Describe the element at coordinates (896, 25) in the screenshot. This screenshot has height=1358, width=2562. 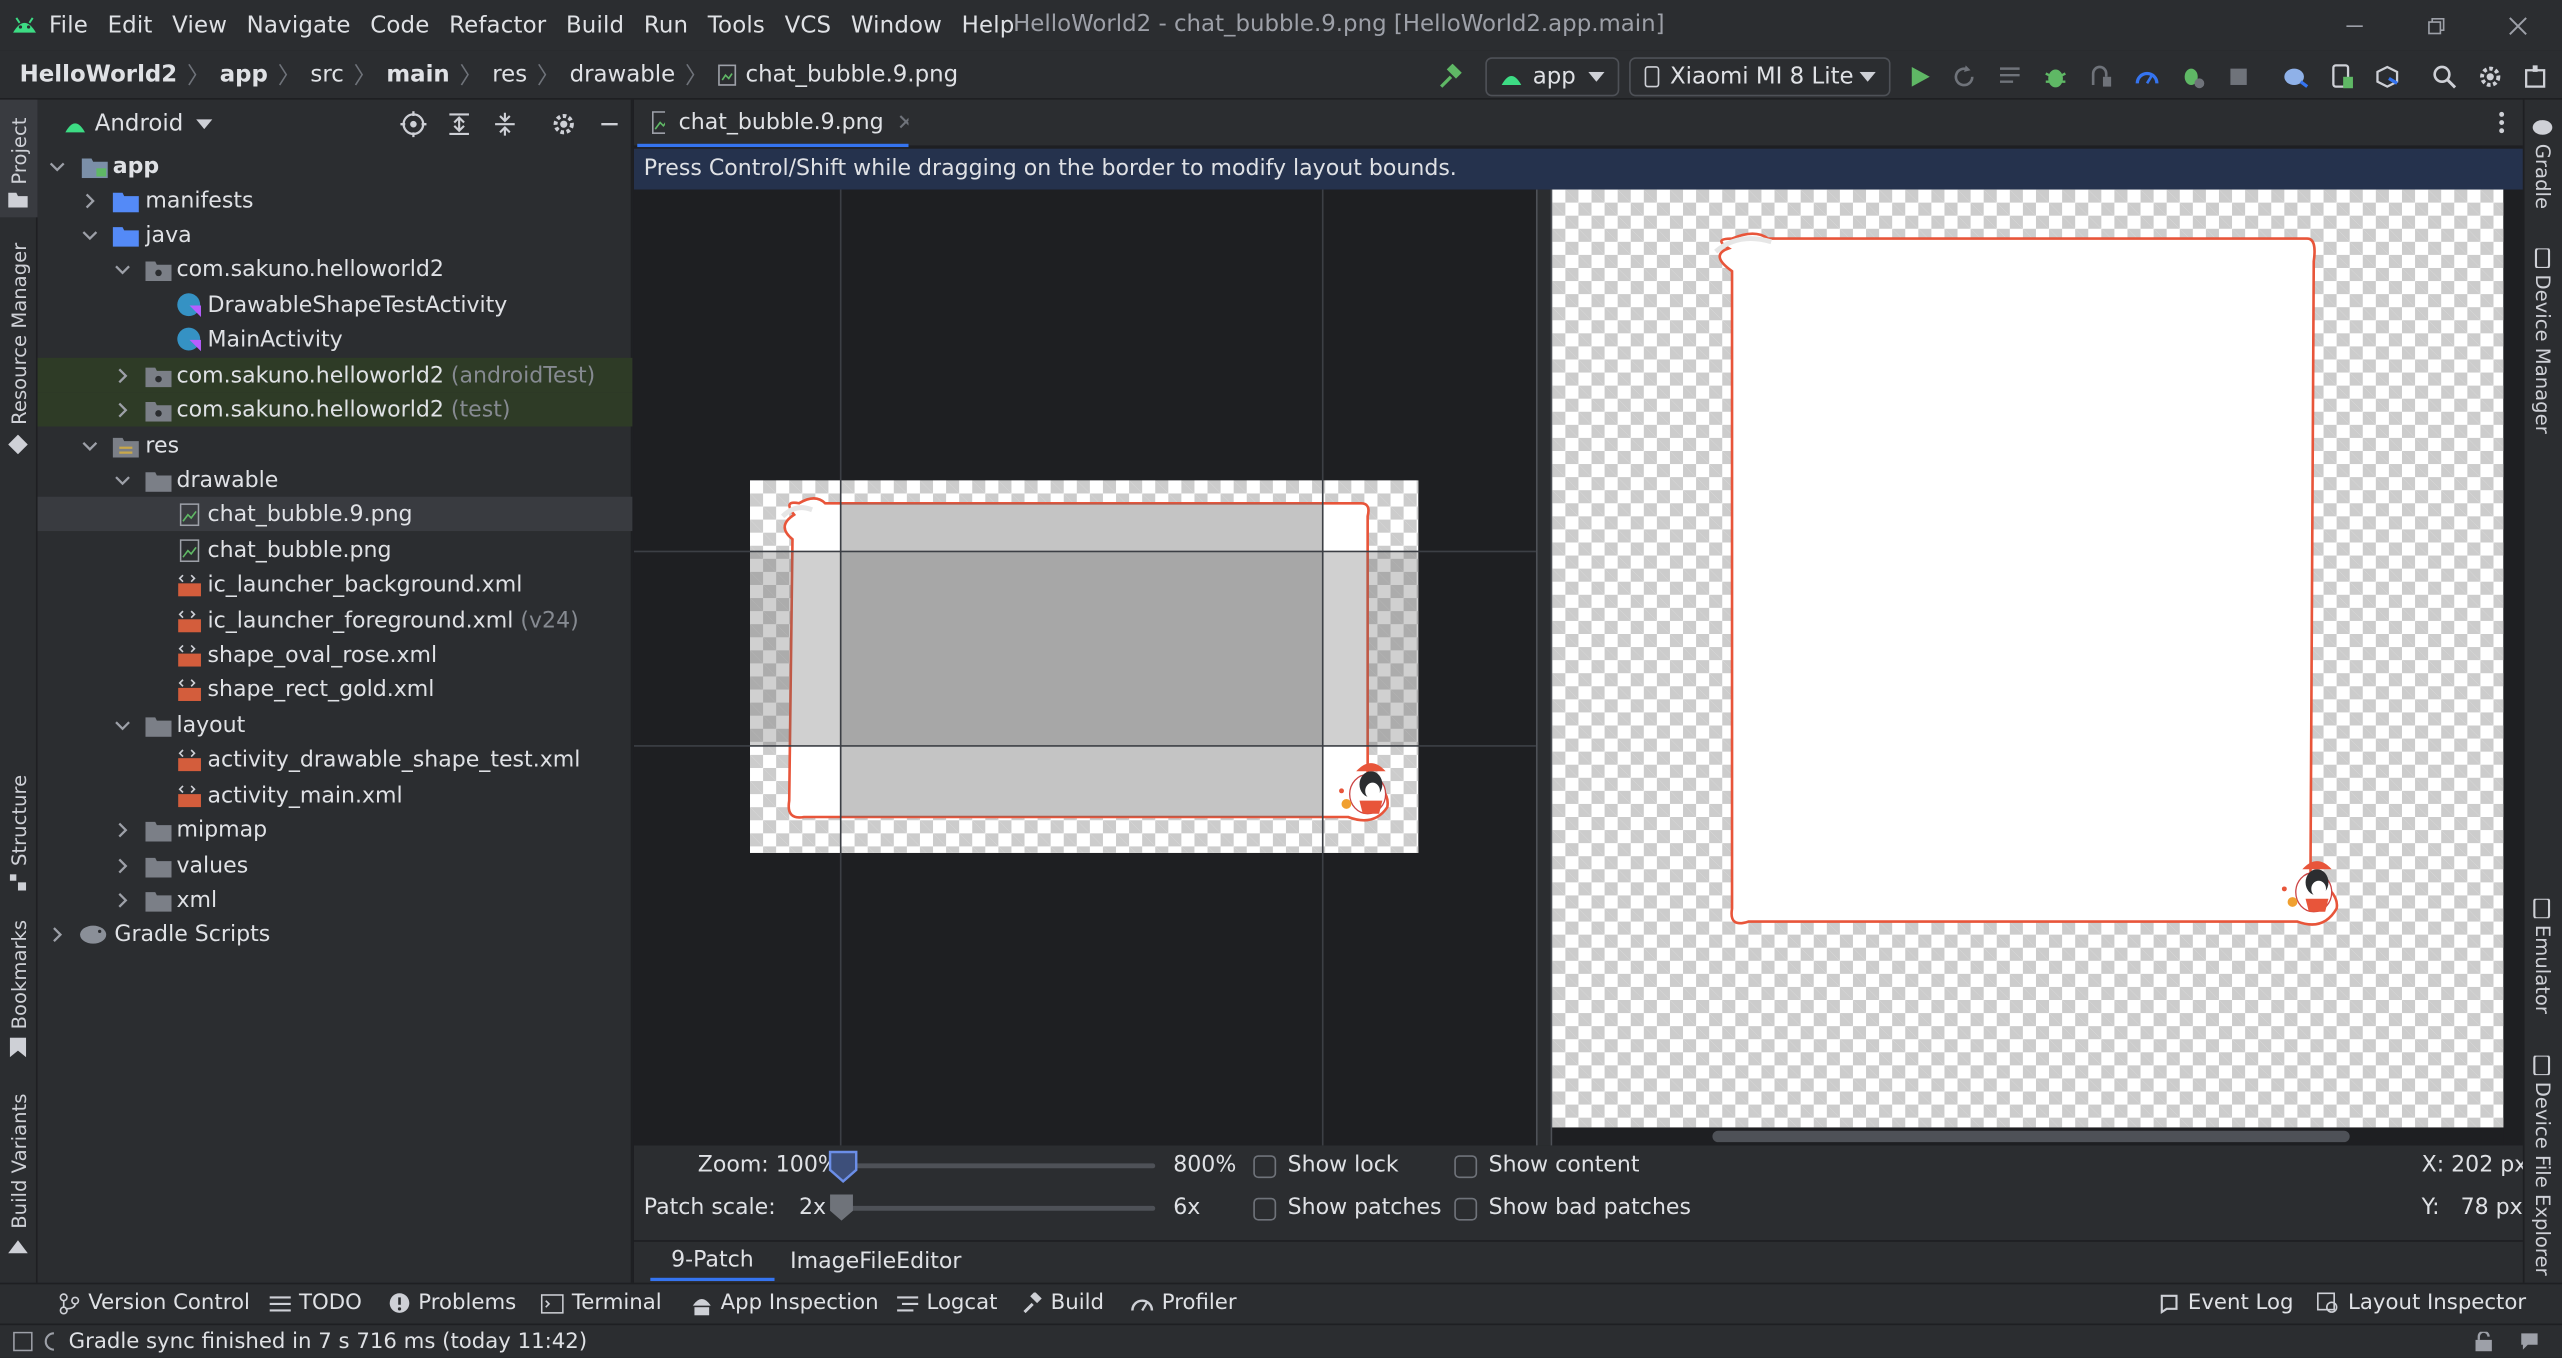
I see `menu-window: Window` at that location.